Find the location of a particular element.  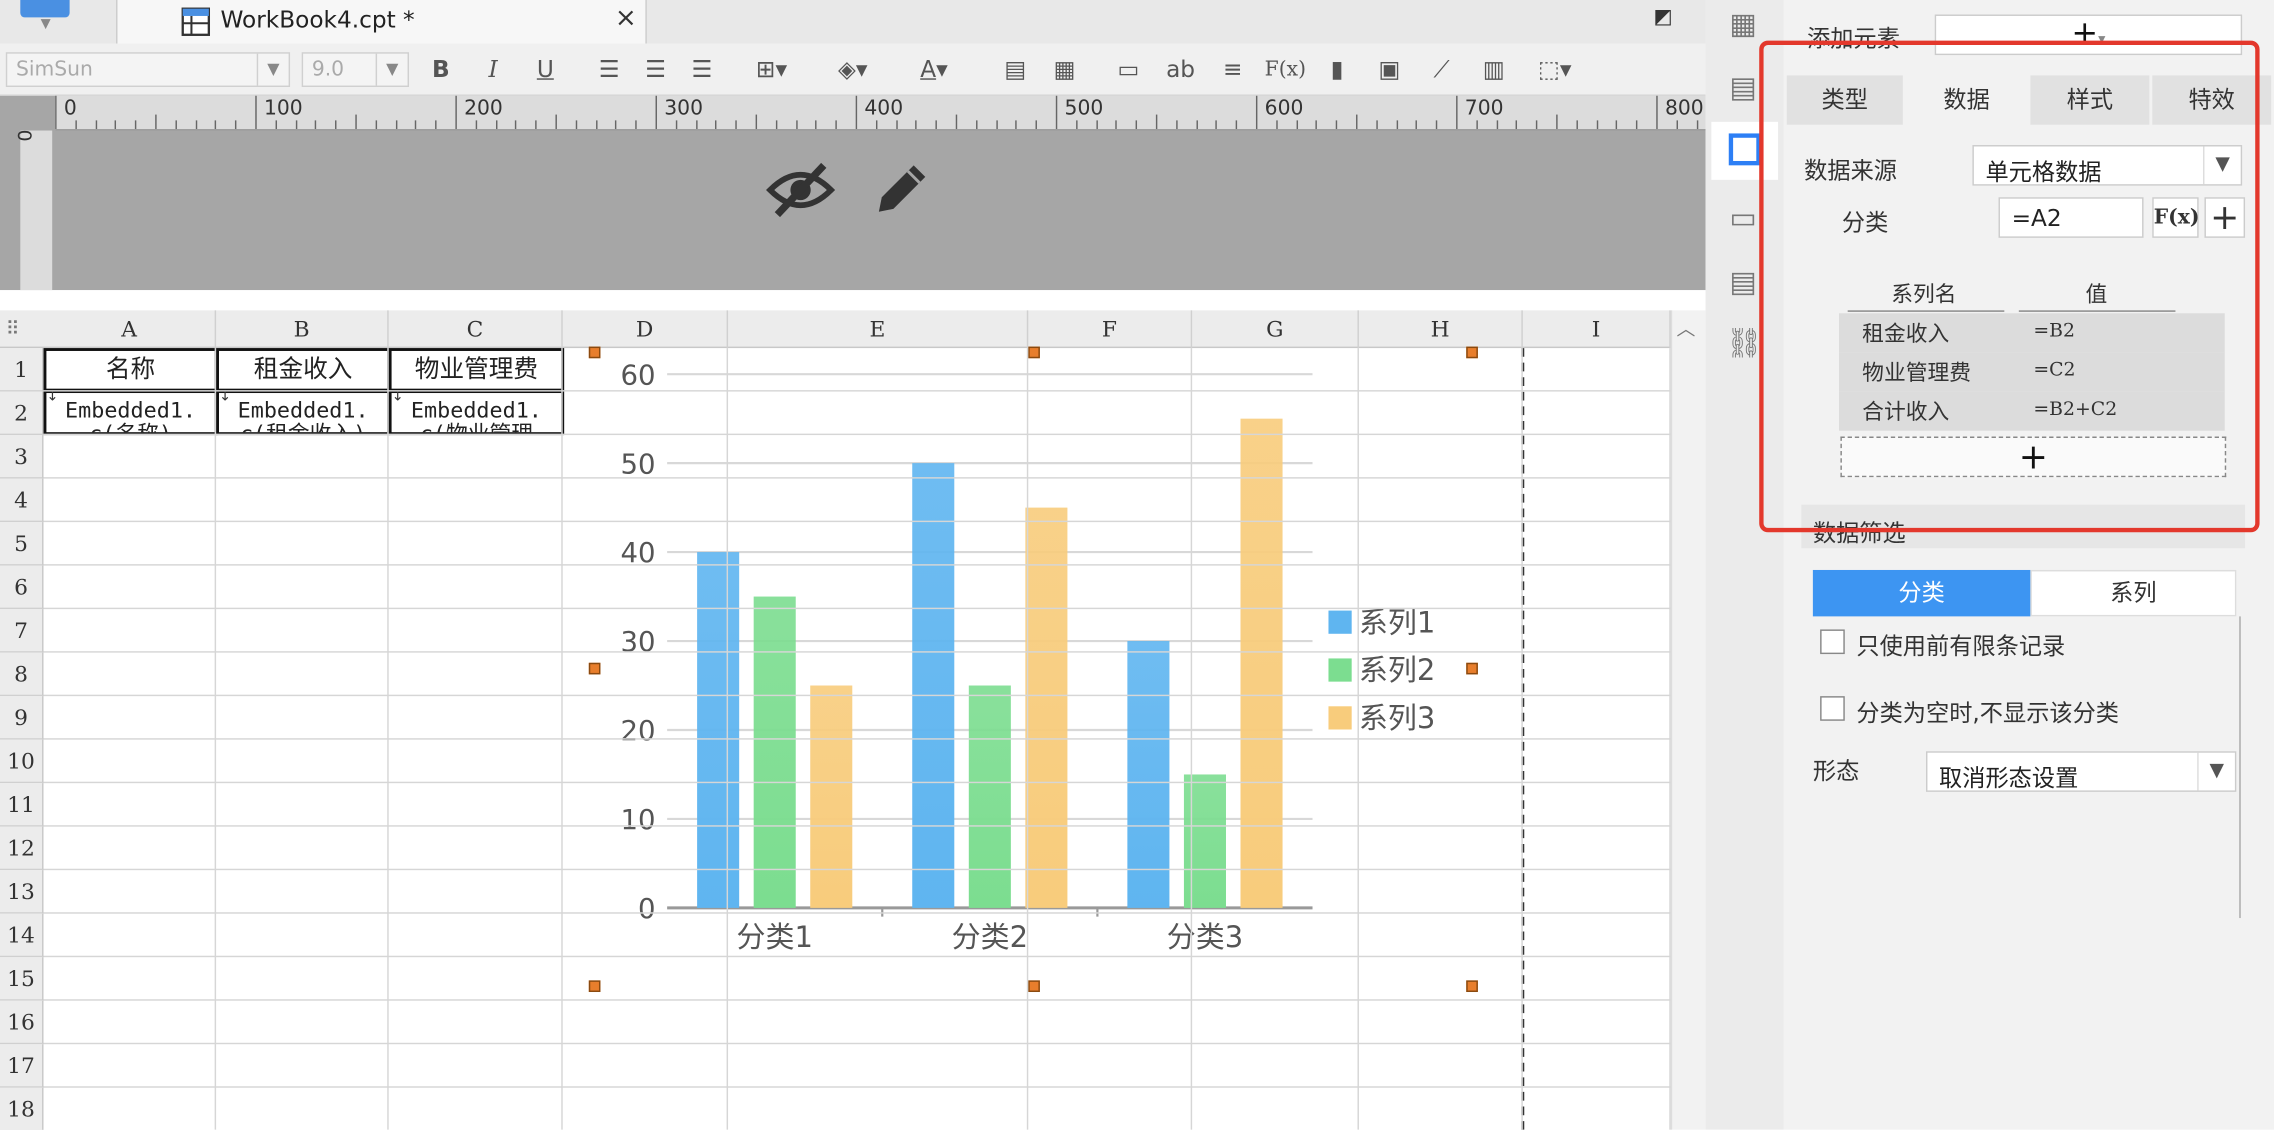

cell-c1: 物业管理费 is located at coordinates (476, 370).